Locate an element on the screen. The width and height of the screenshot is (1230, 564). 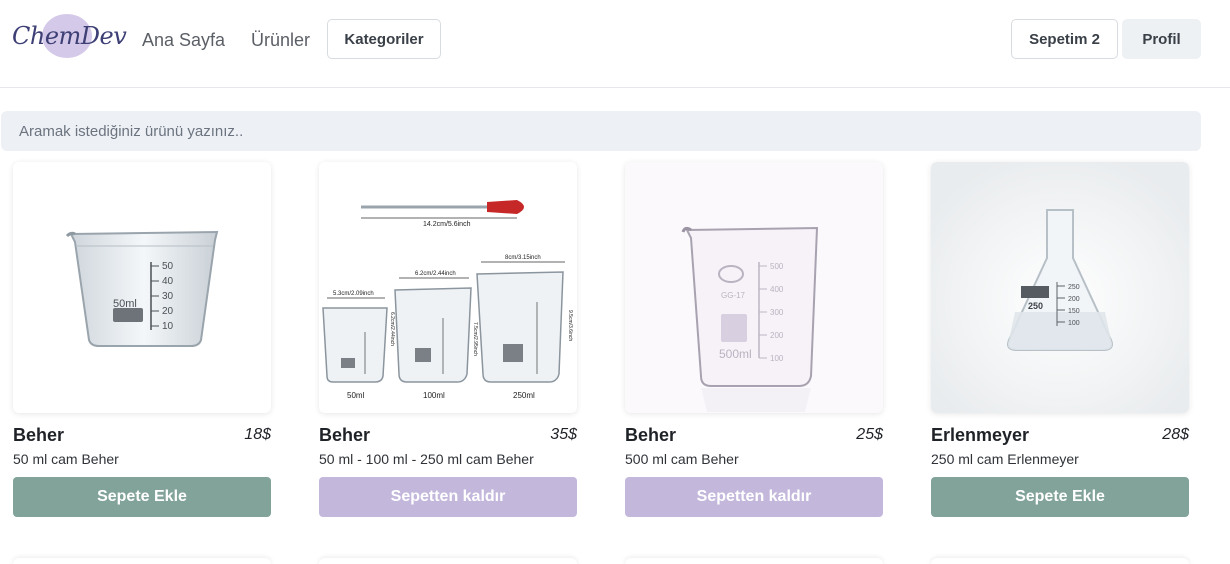
categories-button: Kategoriler is located at coordinates (384, 39).